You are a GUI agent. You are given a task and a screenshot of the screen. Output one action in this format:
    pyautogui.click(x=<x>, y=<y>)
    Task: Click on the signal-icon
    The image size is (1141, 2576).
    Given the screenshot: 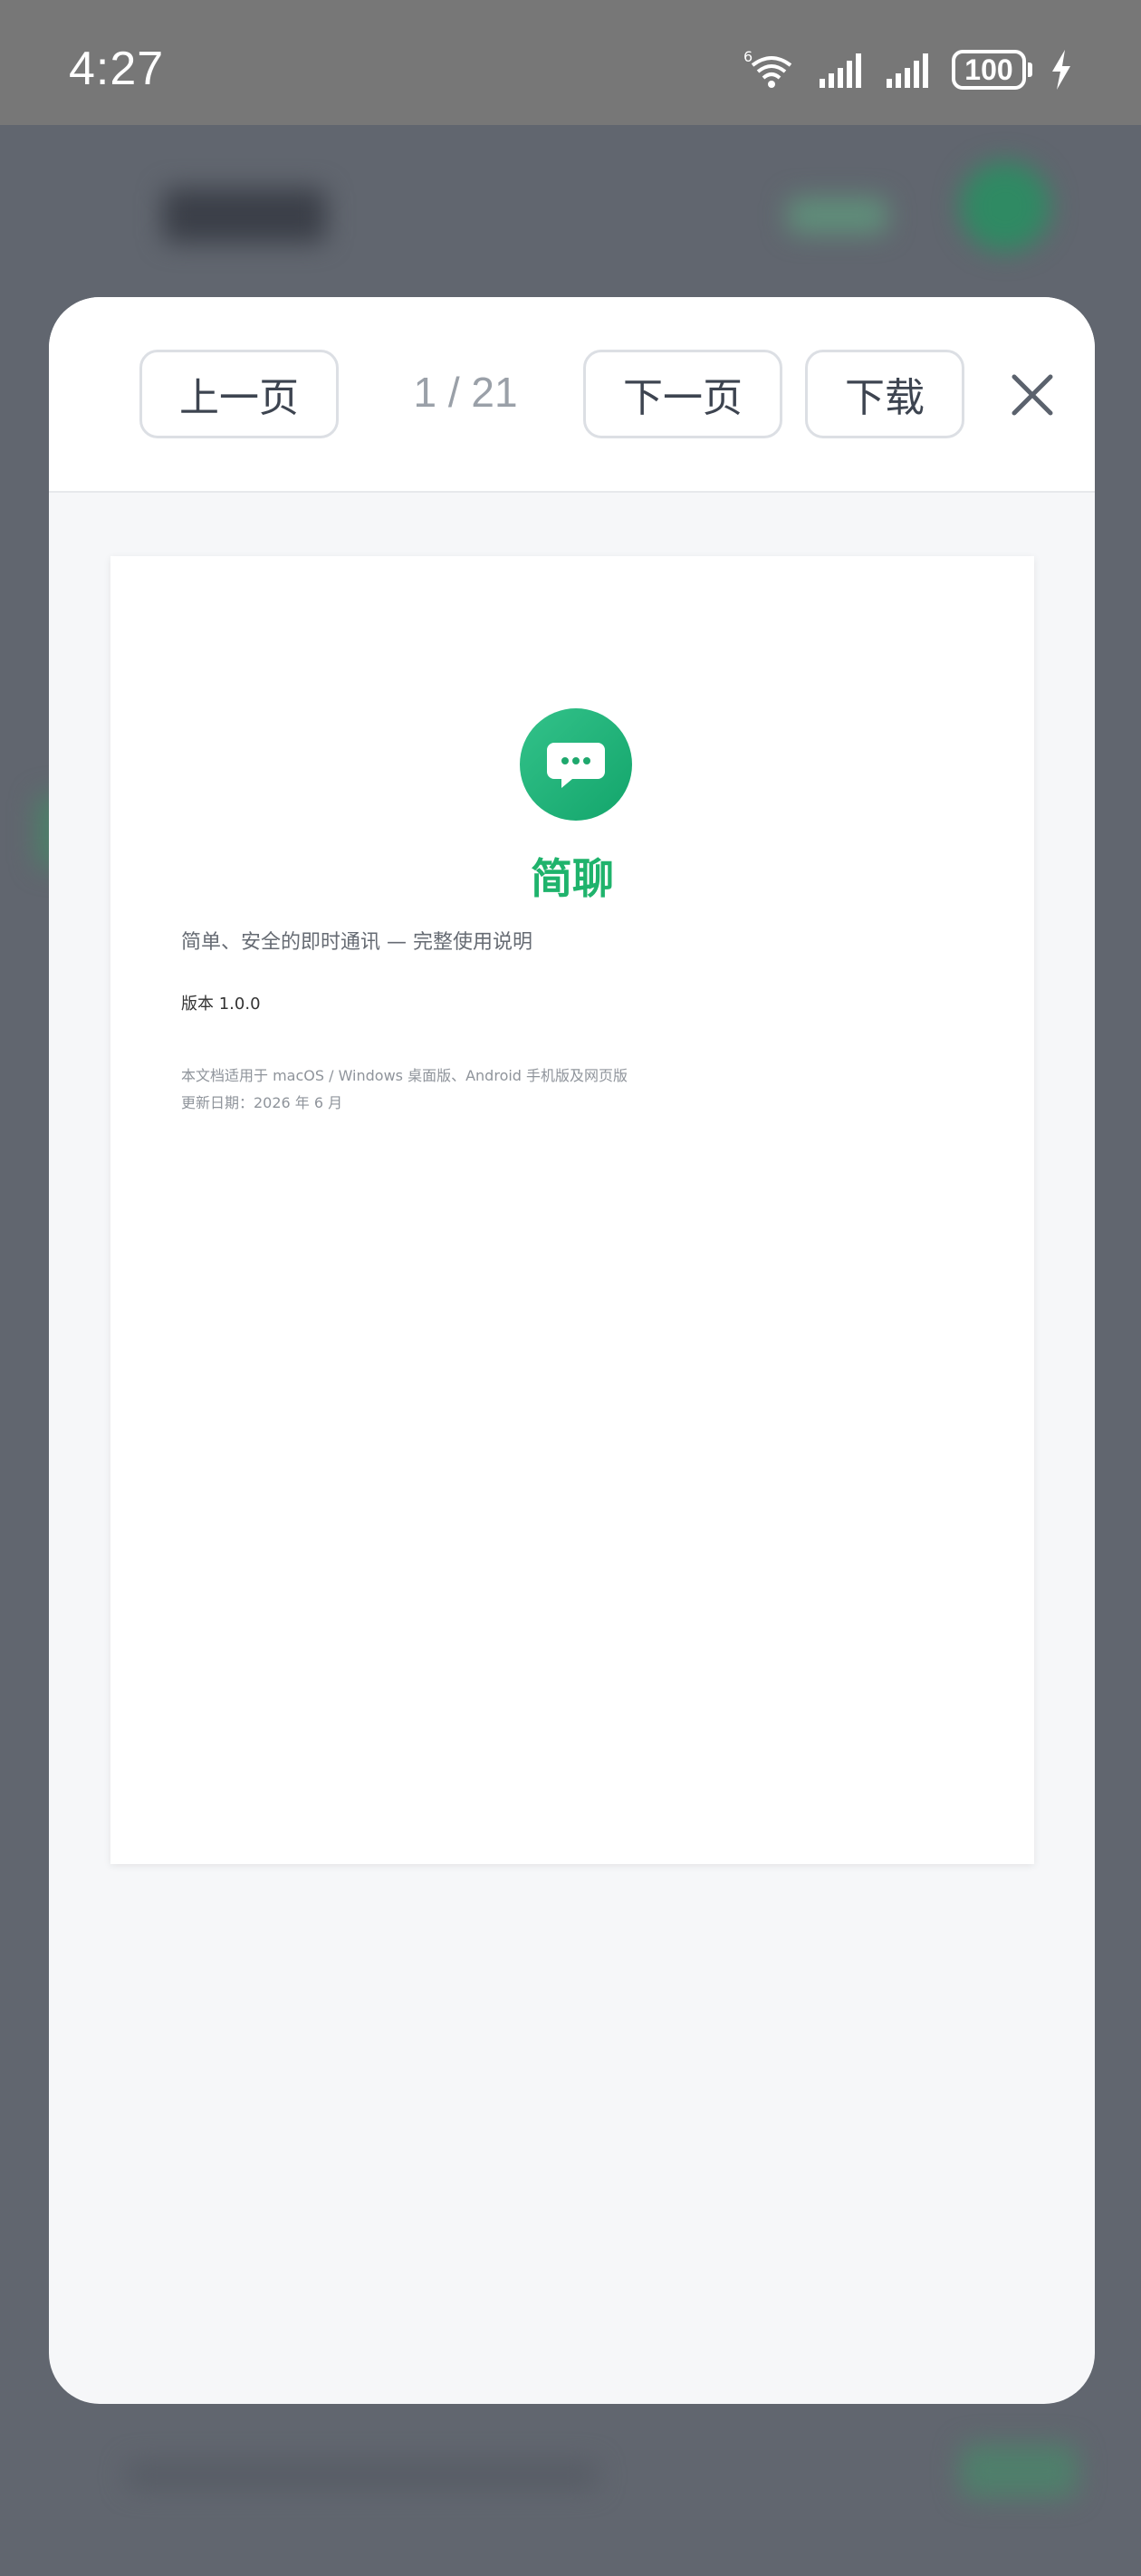 What is the action you would take?
    pyautogui.click(x=840, y=70)
    